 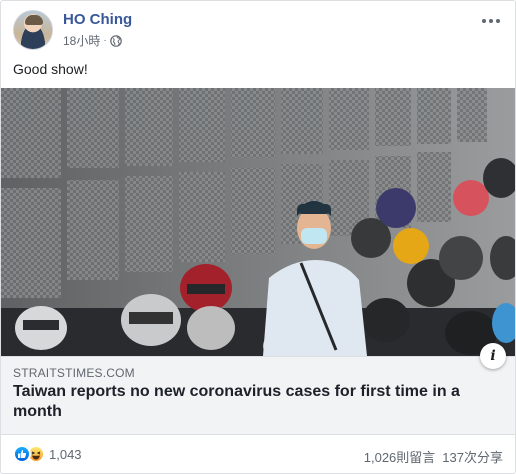 What do you see at coordinates (97, 19) in the screenshot?
I see `author-name: HO Ching` at bounding box center [97, 19].